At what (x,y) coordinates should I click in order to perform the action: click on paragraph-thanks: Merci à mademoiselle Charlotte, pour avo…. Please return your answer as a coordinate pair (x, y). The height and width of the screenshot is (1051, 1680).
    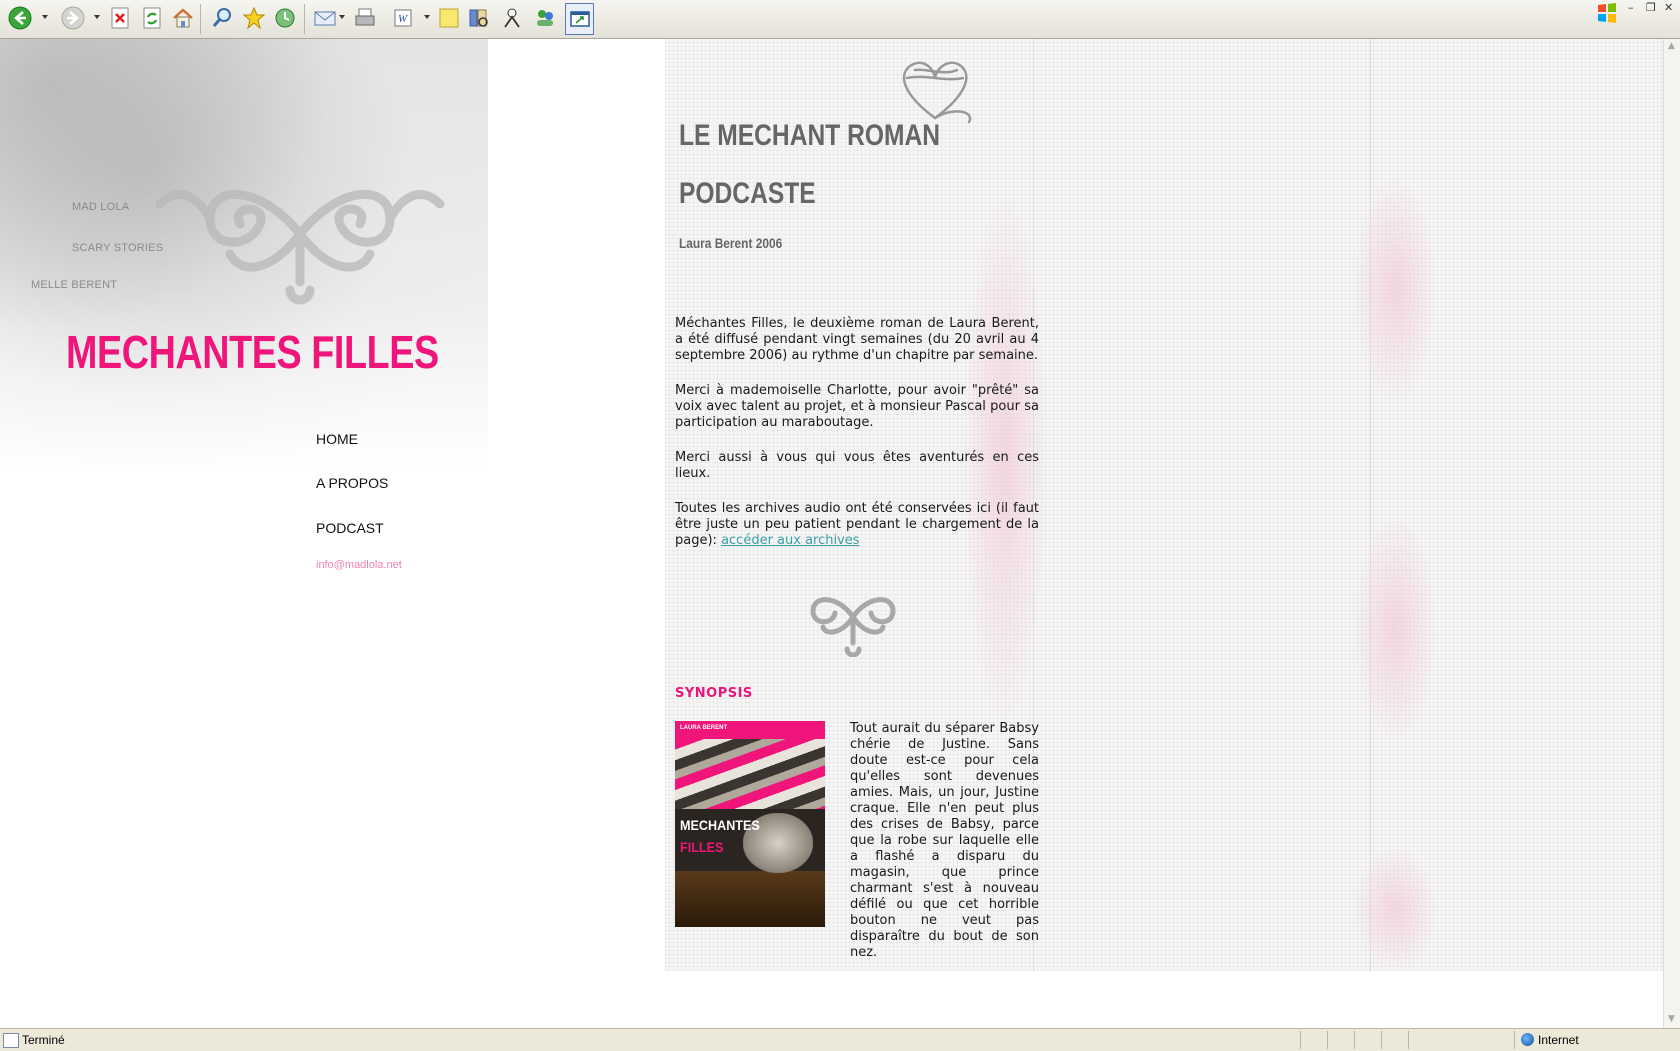
    Looking at the image, I should click on (857, 406).